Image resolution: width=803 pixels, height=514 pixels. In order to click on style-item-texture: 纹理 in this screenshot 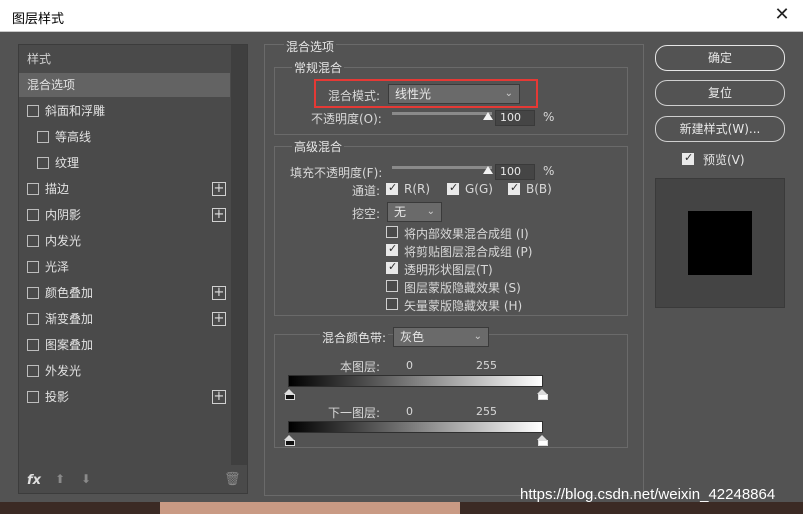, I will do `click(124, 163)`.